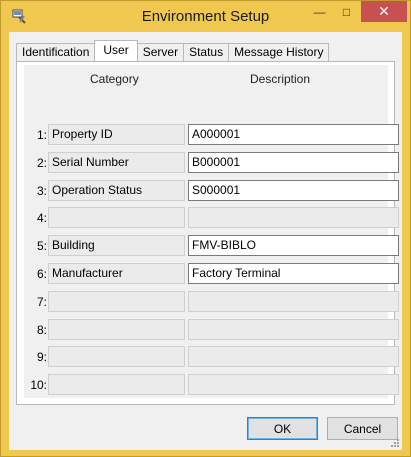 This screenshot has height=457, width=411. Describe the element at coordinates (280, 79) in the screenshot. I see `description-header: Description` at that location.